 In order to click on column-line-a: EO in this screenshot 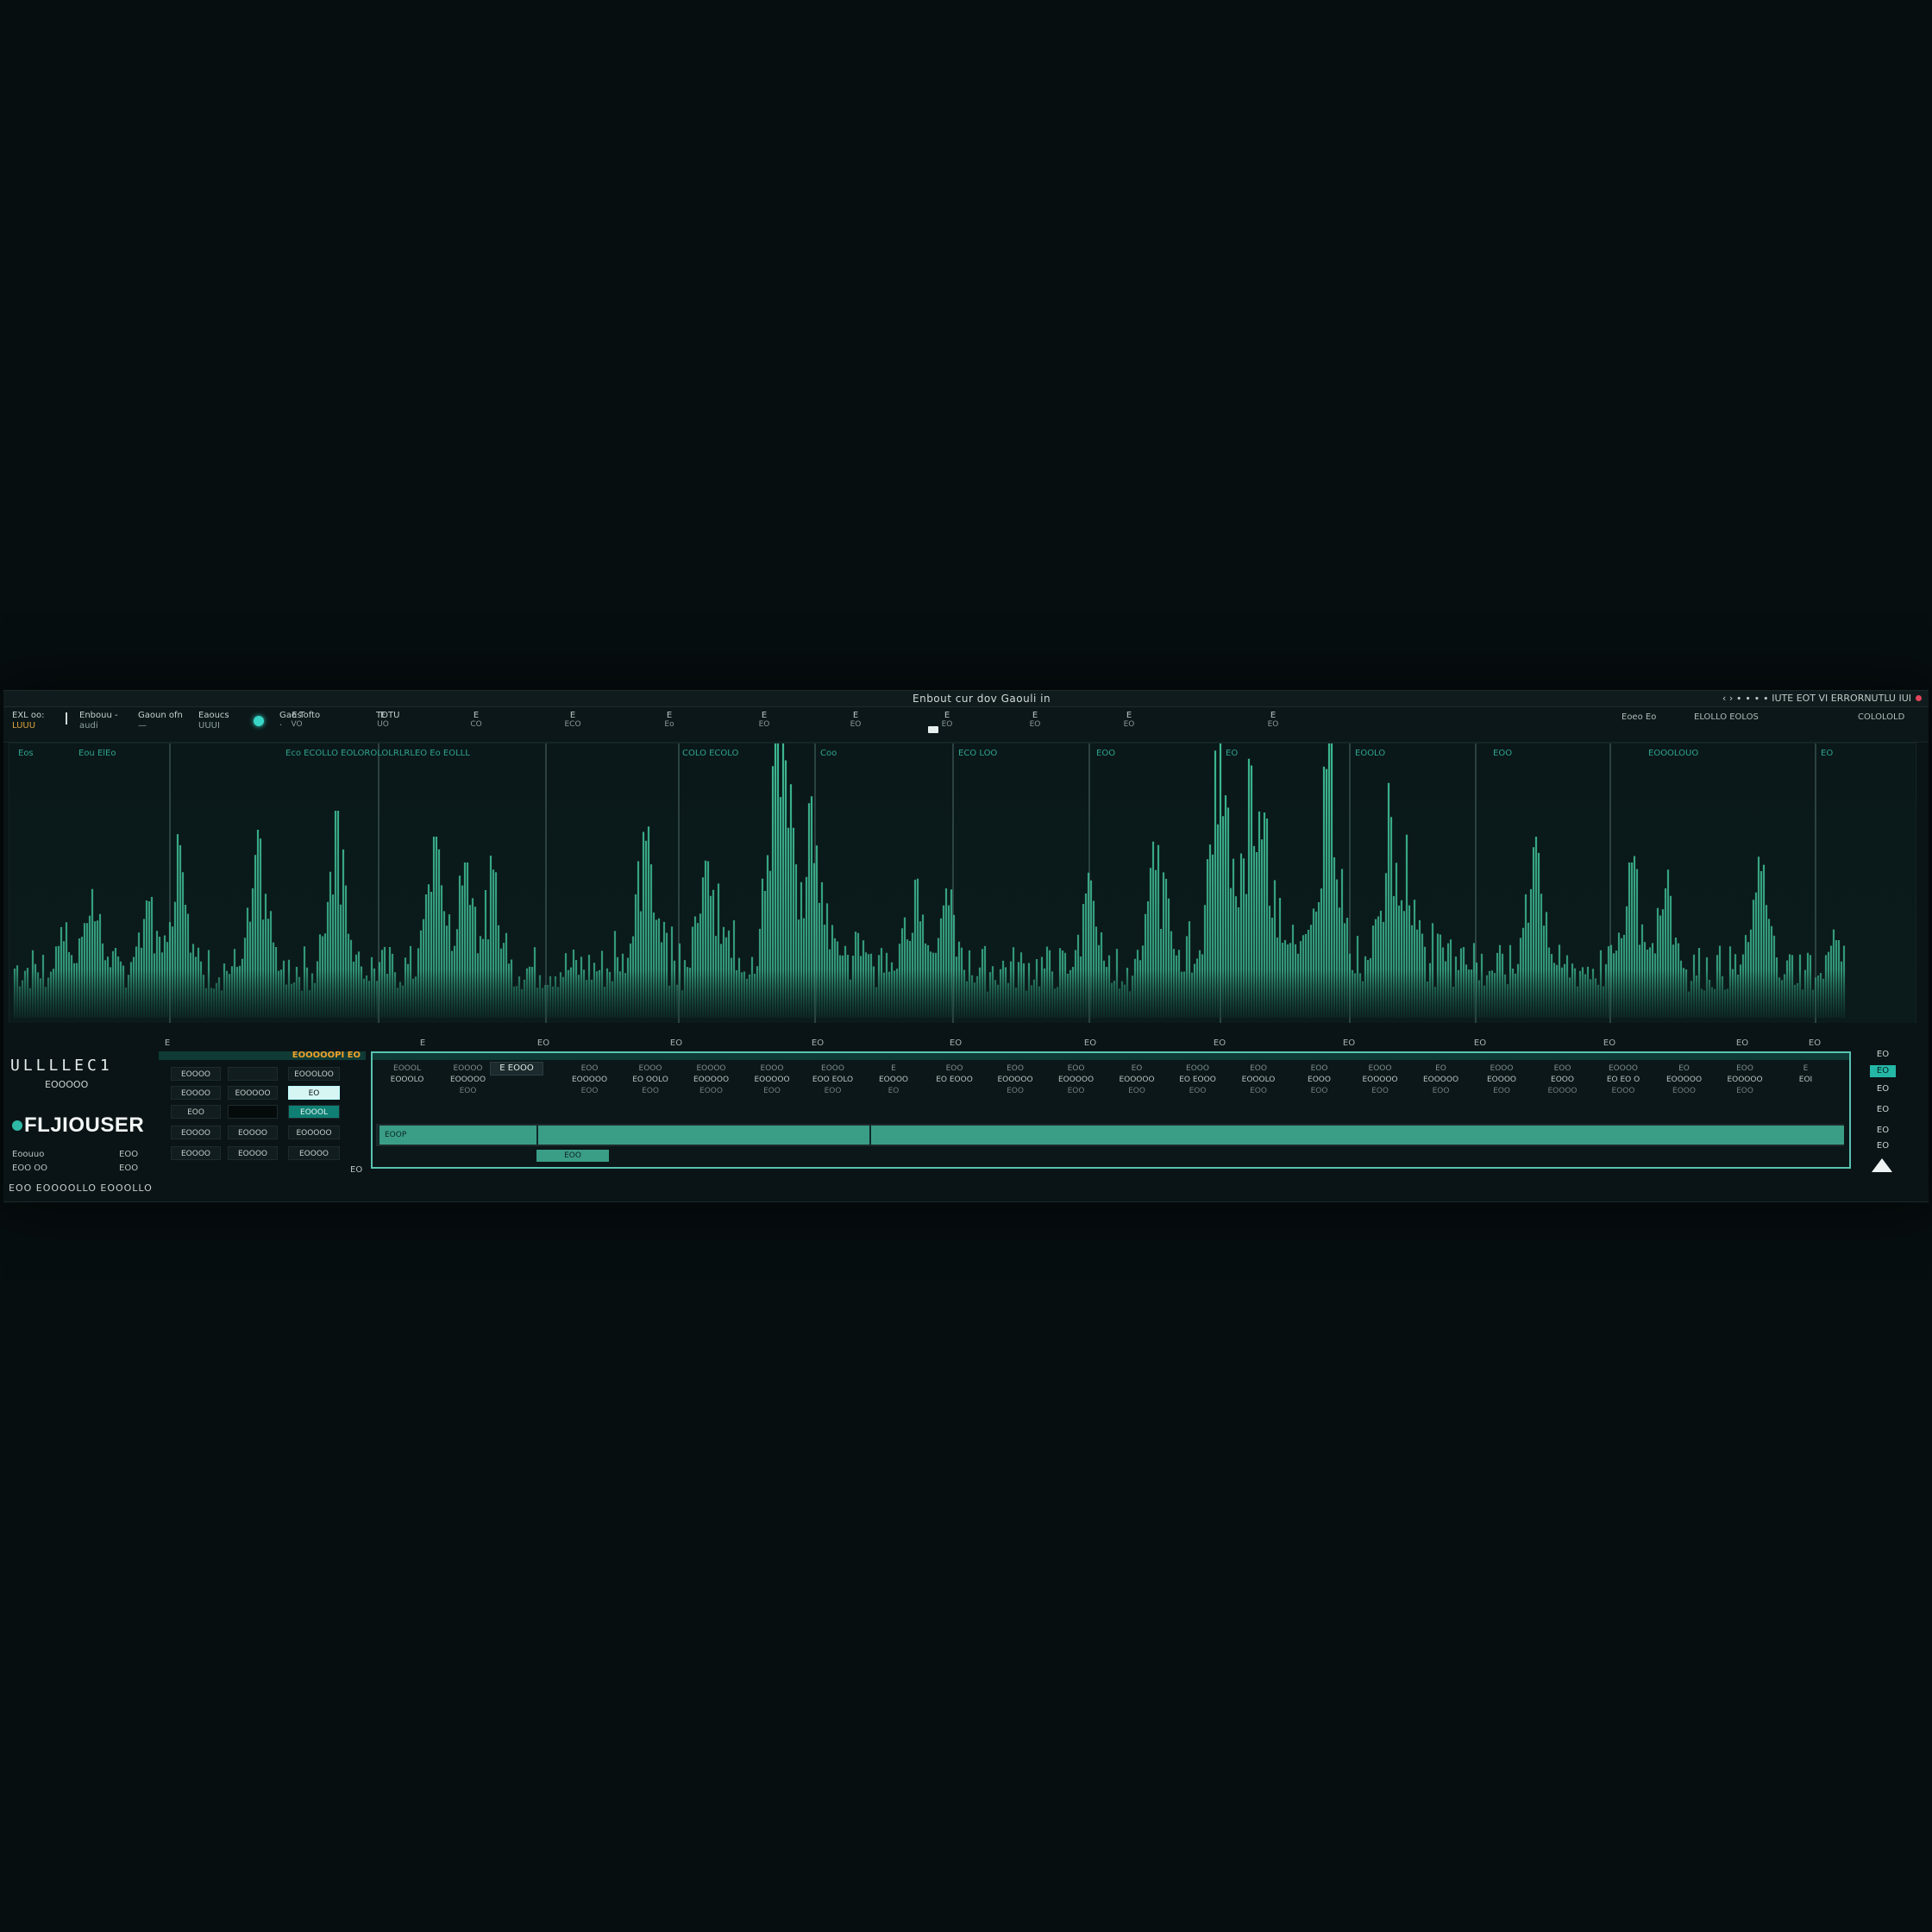, I will do `click(1137, 1068)`.